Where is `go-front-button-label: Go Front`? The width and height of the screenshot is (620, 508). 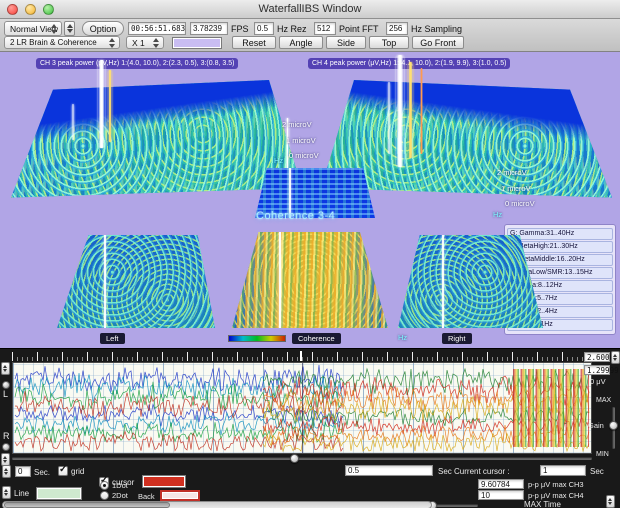
go-front-button-label: Go Front is located at coordinates (438, 42).